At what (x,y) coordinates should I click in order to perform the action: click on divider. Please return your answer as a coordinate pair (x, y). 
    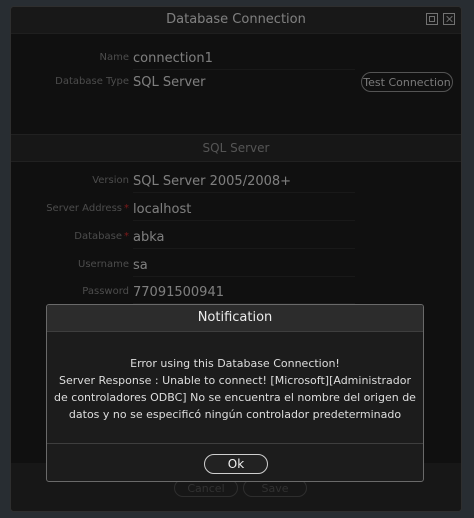
    Looking at the image, I should click on (235, 443).